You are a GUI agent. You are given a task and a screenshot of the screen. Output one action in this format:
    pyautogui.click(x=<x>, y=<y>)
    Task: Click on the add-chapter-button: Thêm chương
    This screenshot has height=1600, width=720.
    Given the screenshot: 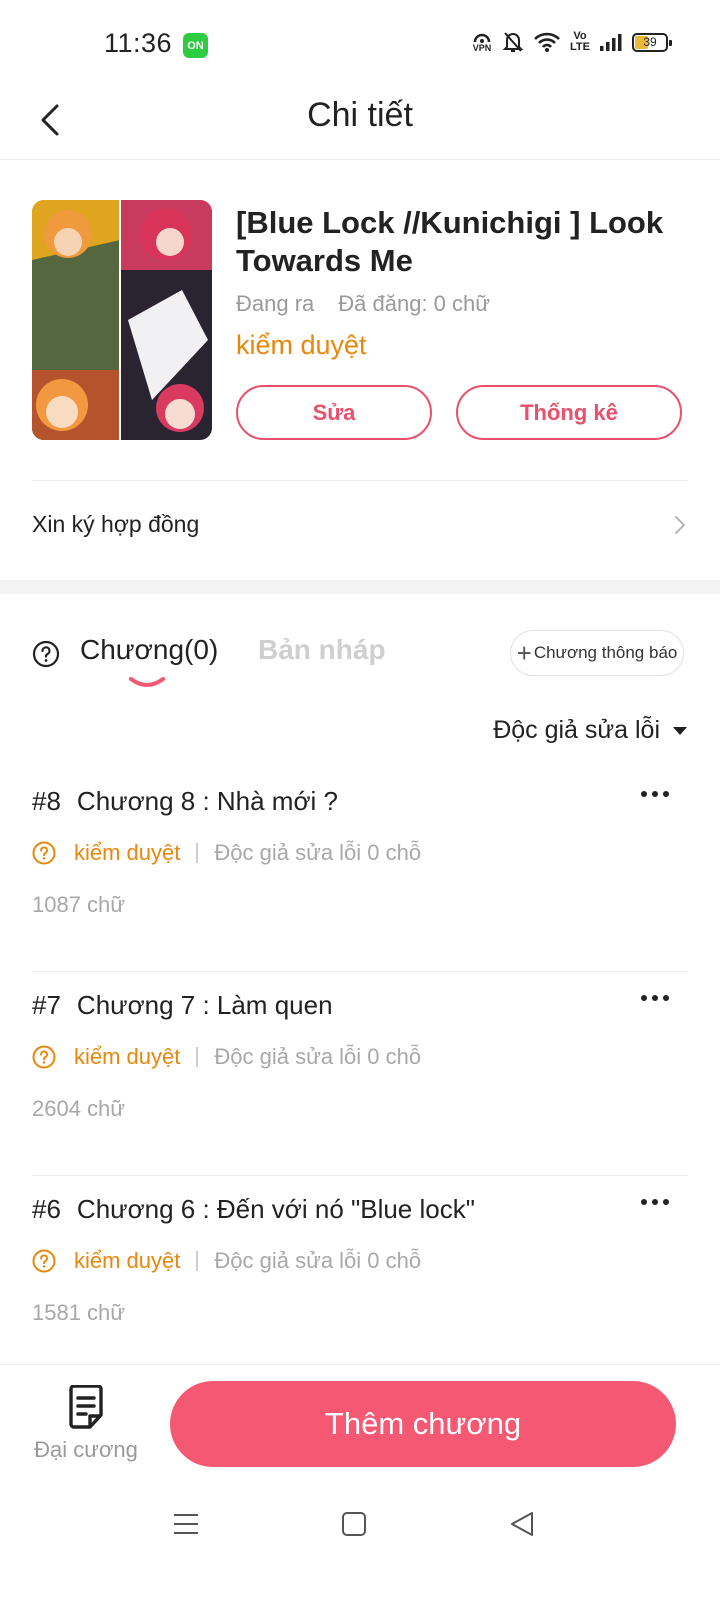 What is the action you would take?
    pyautogui.click(x=423, y=1424)
    